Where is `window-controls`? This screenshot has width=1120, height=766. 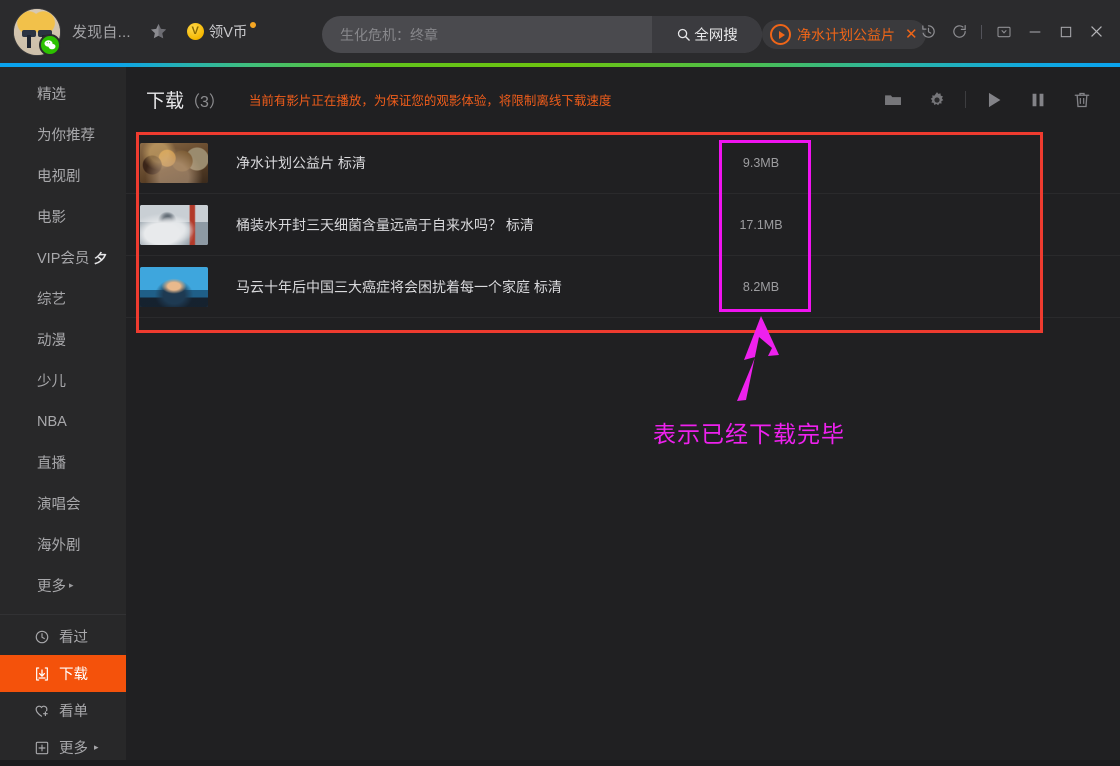 window-controls is located at coordinates (1012, 31).